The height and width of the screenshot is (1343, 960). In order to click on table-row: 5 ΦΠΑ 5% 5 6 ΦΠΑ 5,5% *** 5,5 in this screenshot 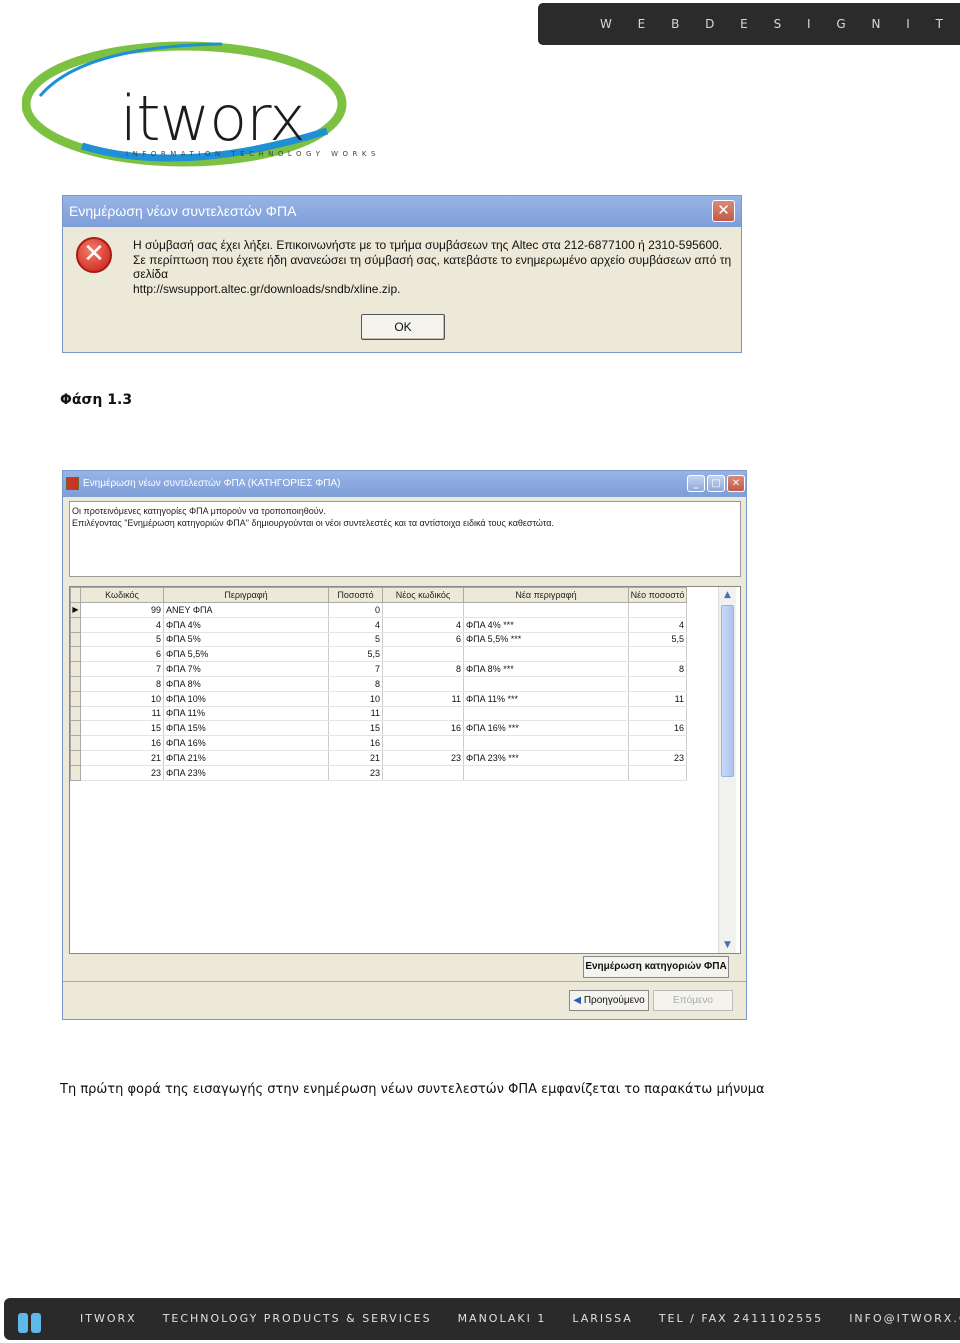, I will do `click(378, 639)`.